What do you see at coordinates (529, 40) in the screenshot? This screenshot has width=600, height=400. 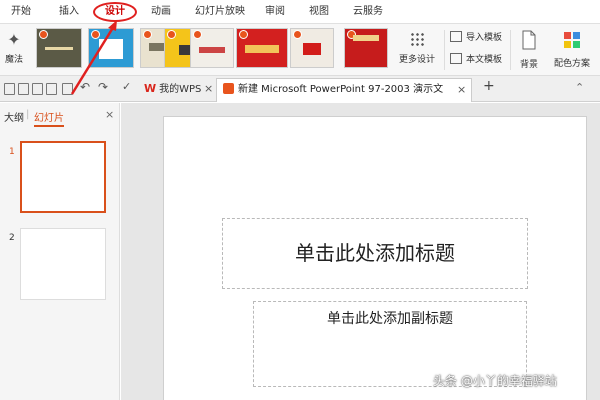 I see `document-icon` at bounding box center [529, 40].